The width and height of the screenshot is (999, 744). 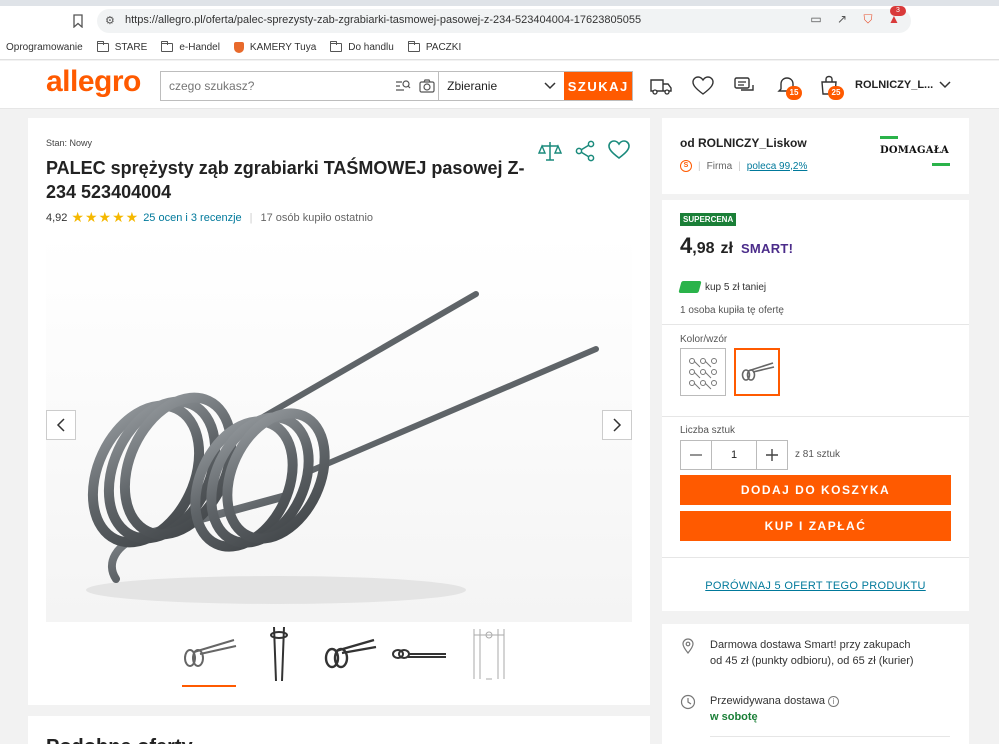 I want to click on site-header: allegro Zbieranie SZUKAJ, so click(x=499, y=85).